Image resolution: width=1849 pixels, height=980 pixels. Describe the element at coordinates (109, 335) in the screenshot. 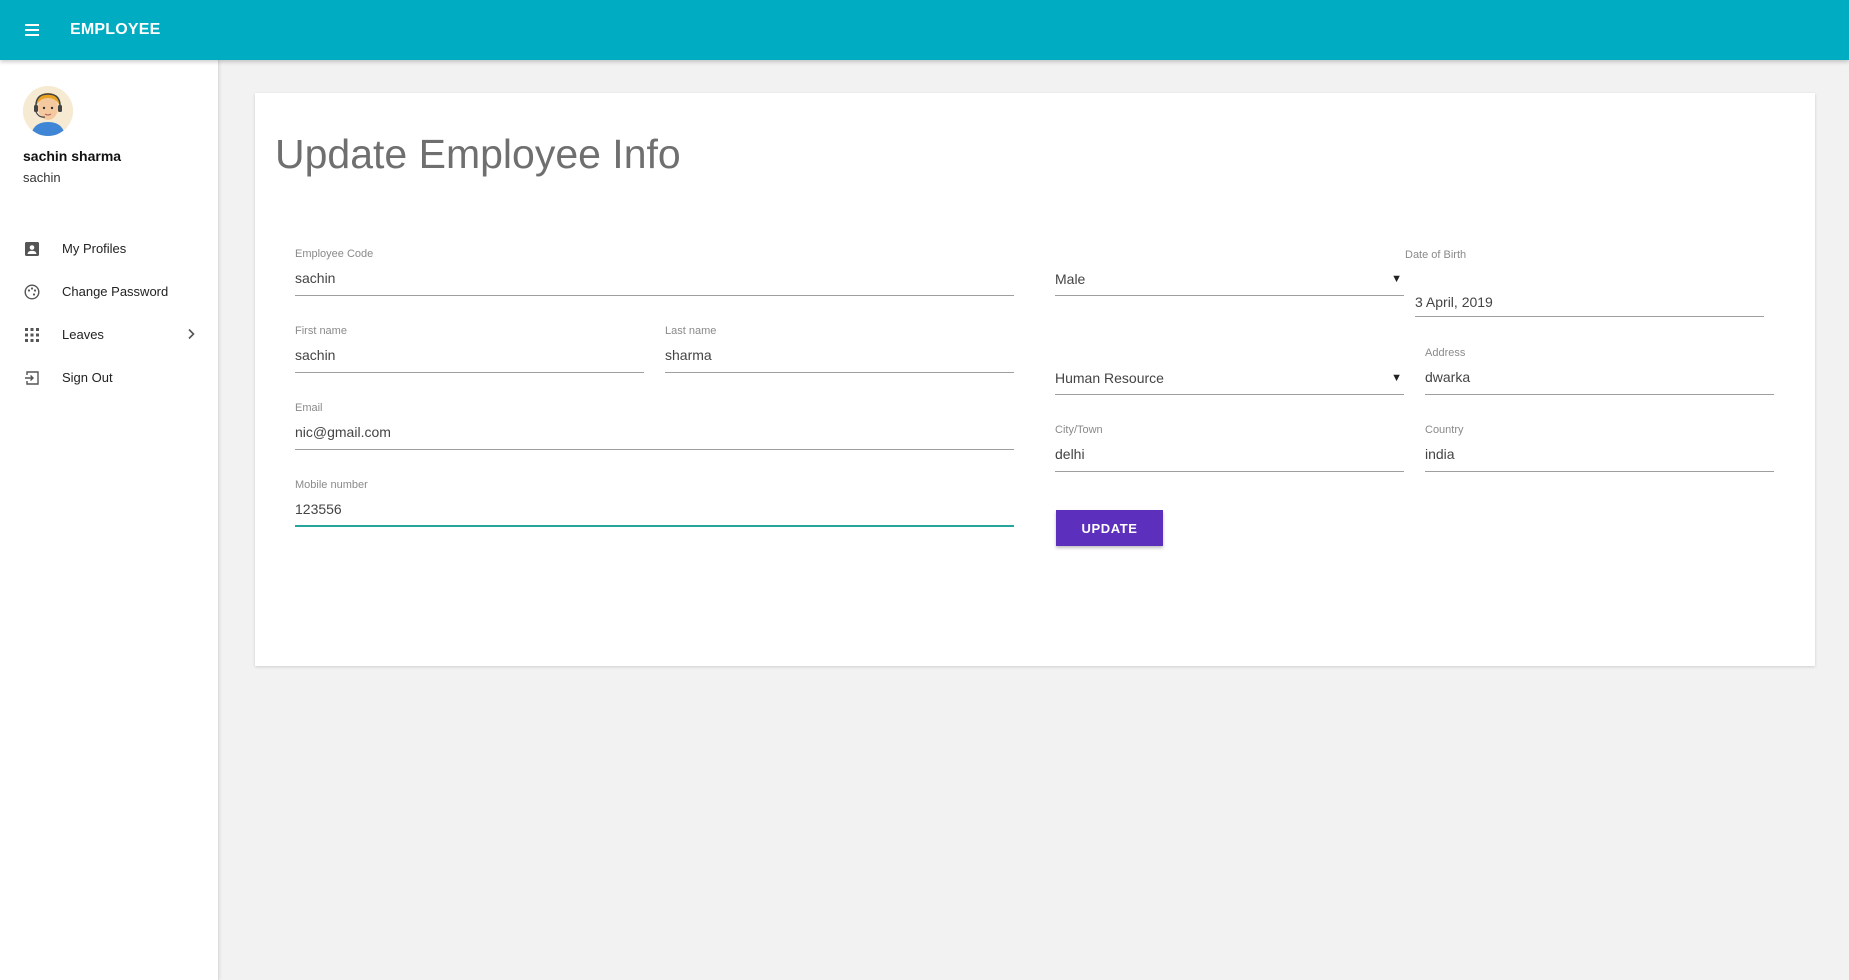

I see `sidebar-item-leaves: Leaves` at that location.